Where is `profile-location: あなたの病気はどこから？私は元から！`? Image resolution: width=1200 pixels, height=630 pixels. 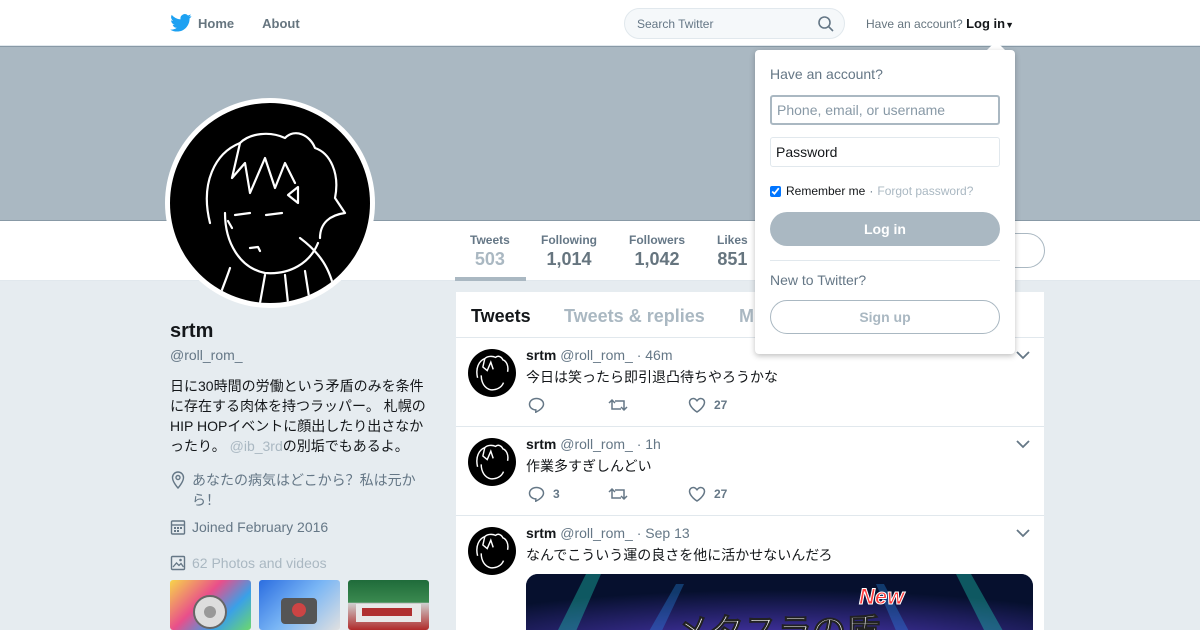 profile-location: あなたの病気はどこから？私は元から！ is located at coordinates (300, 490).